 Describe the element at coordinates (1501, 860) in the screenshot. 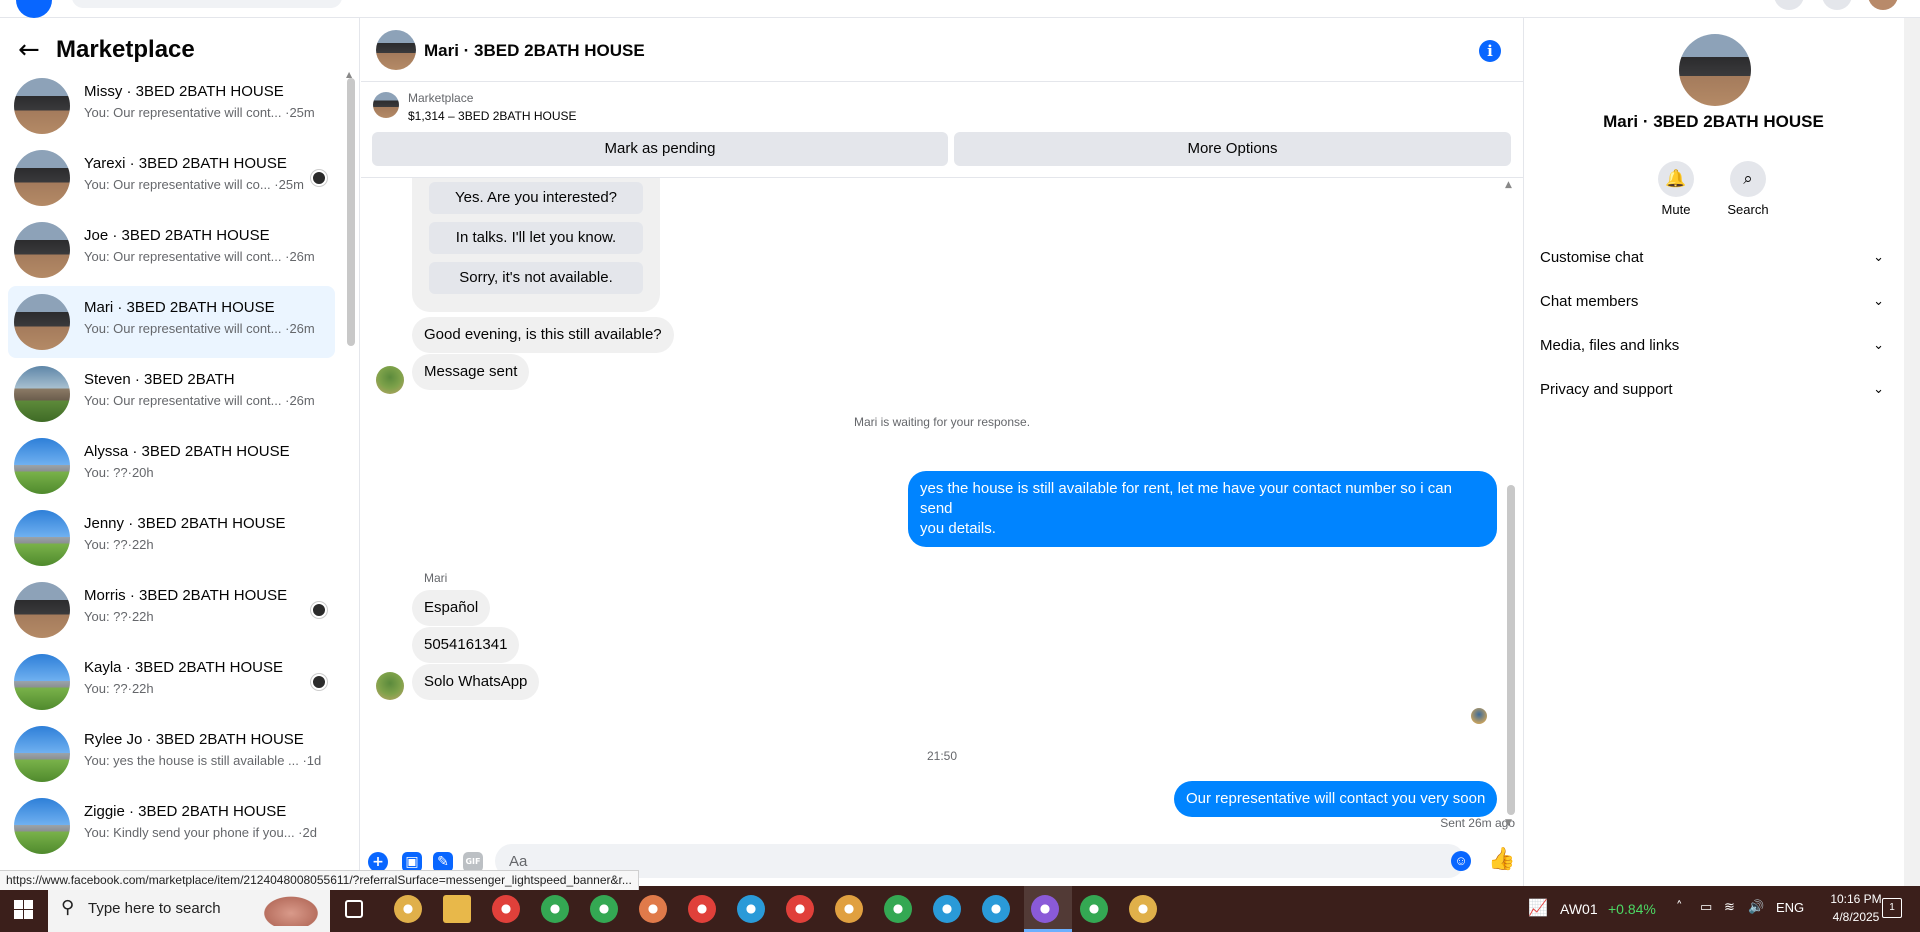

I see `thumbs-up-icon: 👍` at that location.